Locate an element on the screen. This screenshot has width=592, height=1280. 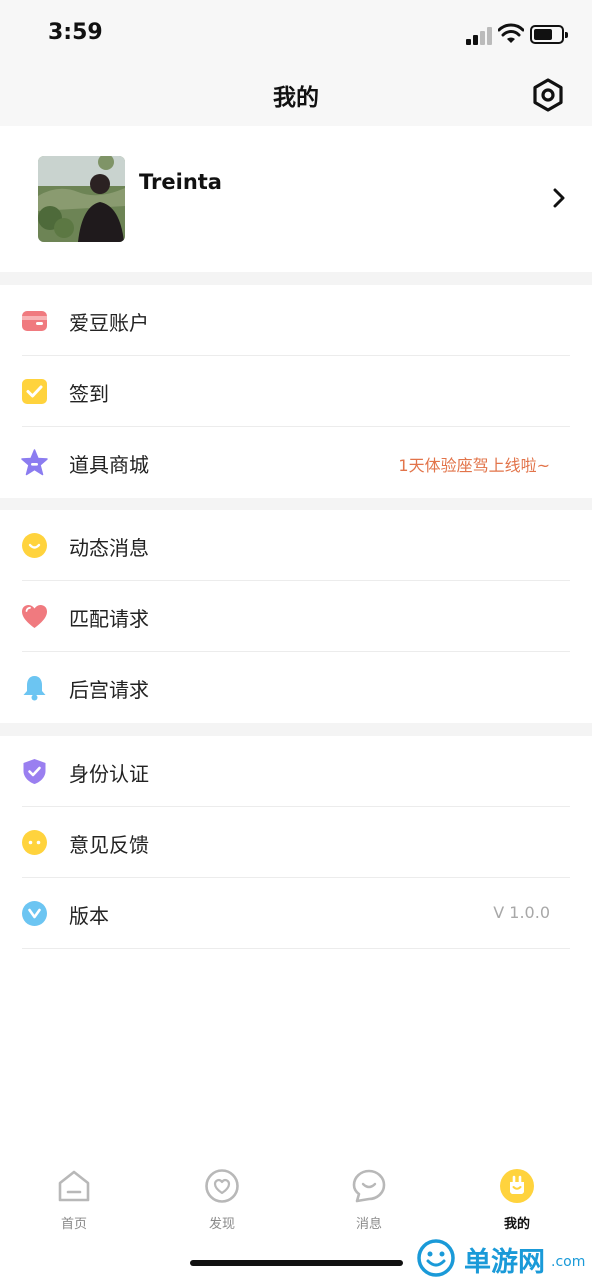
chevron-right-icon is located at coordinates (559, 198).